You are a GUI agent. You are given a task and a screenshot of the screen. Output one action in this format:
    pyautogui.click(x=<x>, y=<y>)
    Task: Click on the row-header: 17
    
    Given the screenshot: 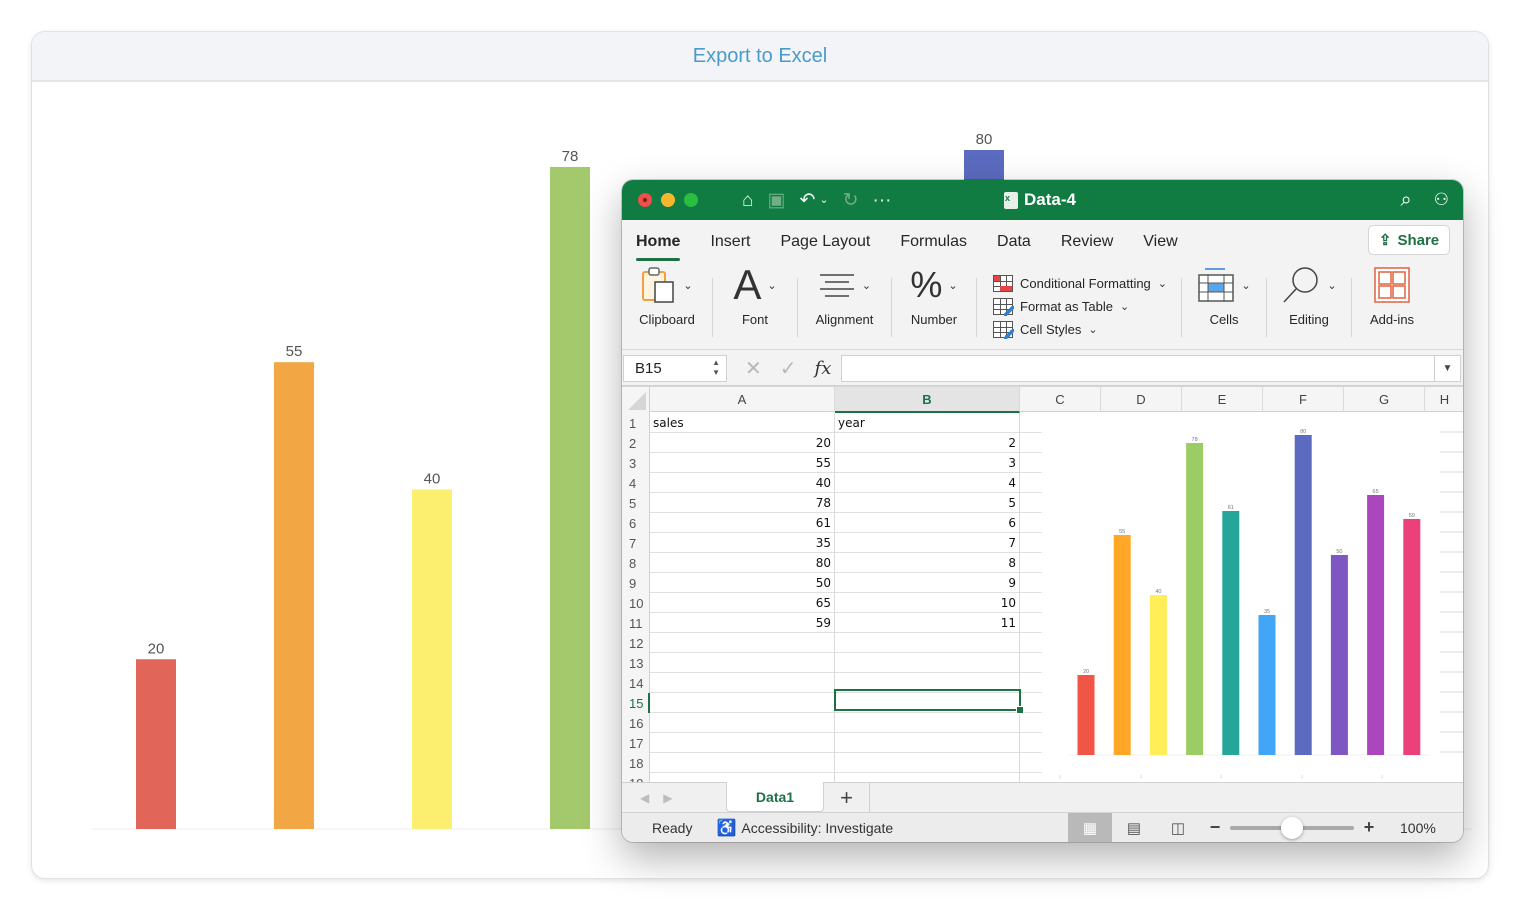 What is the action you would take?
    pyautogui.click(x=636, y=743)
    